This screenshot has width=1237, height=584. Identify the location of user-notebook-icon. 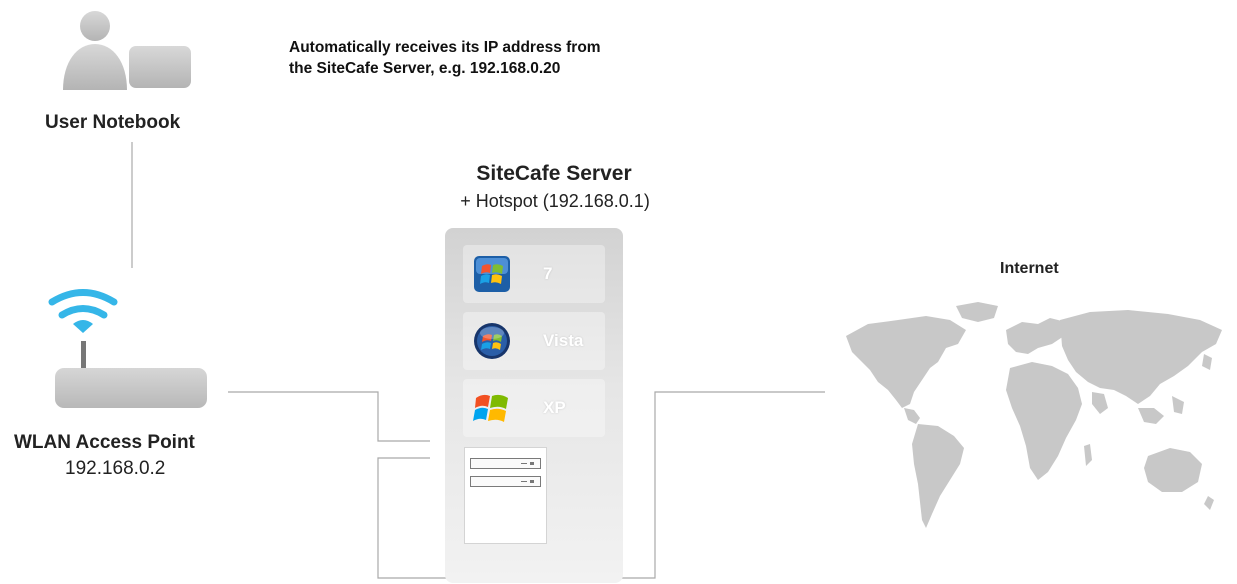
(127, 50).